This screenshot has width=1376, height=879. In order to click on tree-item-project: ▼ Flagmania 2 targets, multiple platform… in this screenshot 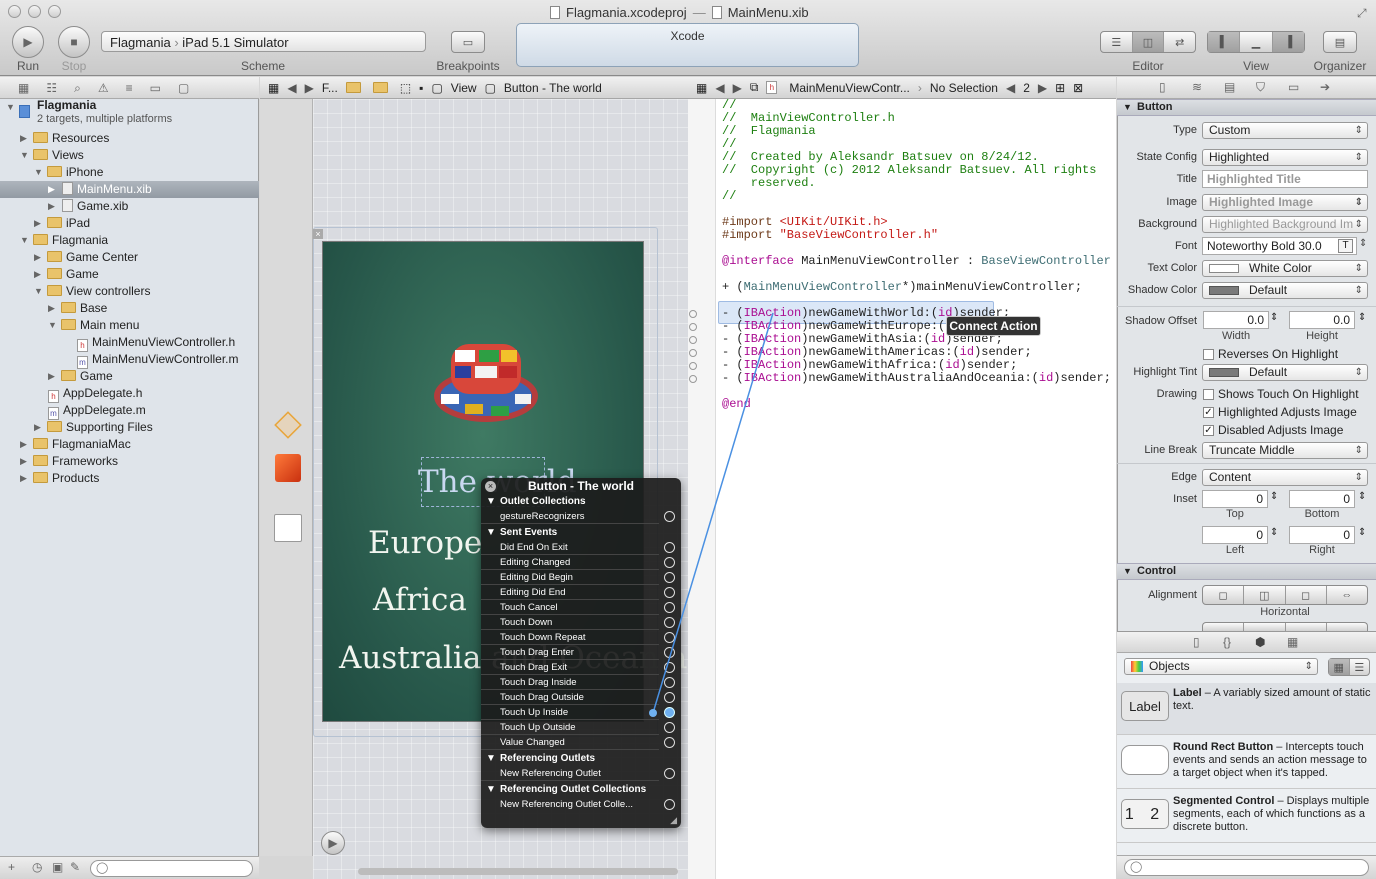, I will do `click(129, 112)`.